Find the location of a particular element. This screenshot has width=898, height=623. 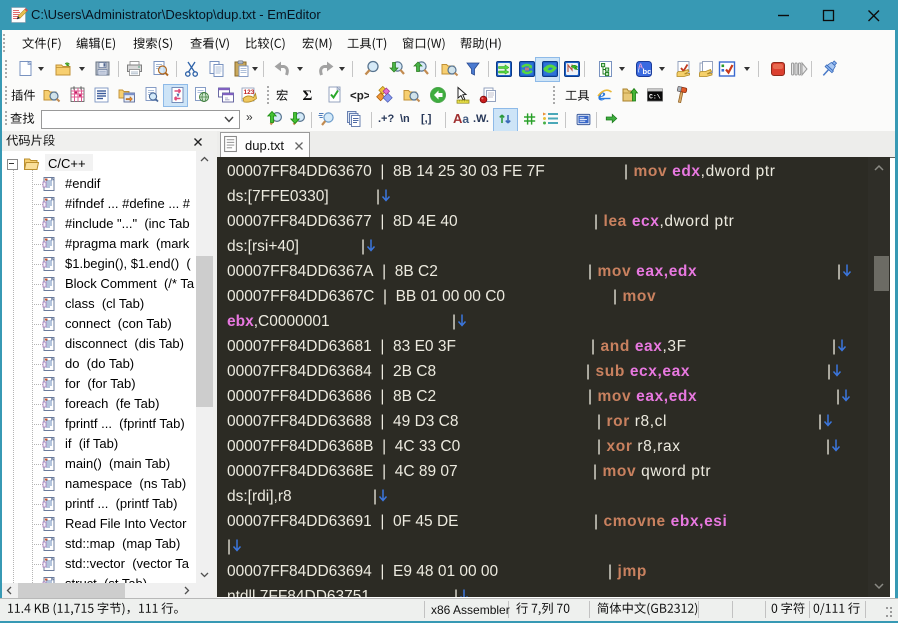

svg-text: Σ is located at coordinates (308, 96).